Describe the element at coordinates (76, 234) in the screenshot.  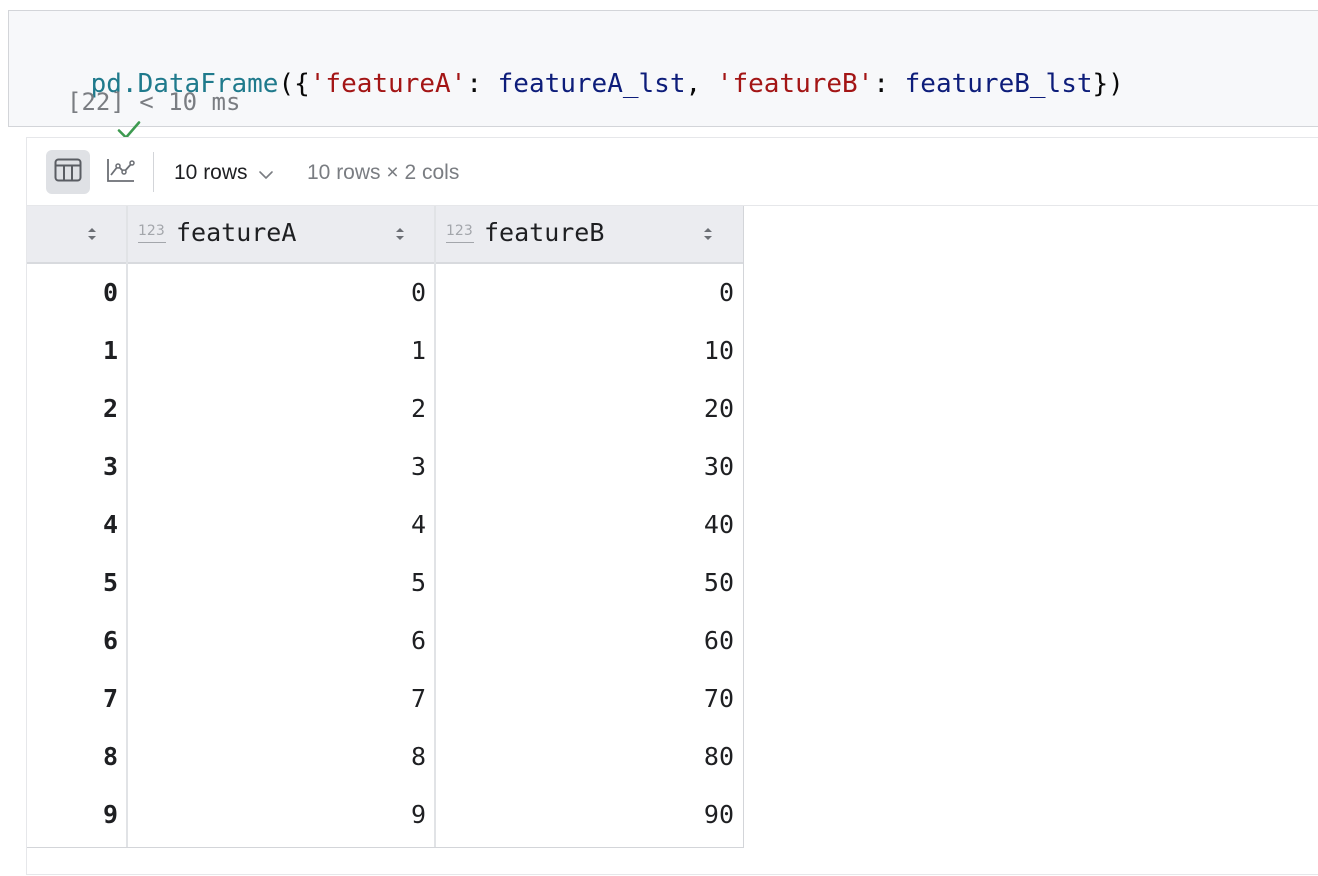
I see `index-column-header` at that location.